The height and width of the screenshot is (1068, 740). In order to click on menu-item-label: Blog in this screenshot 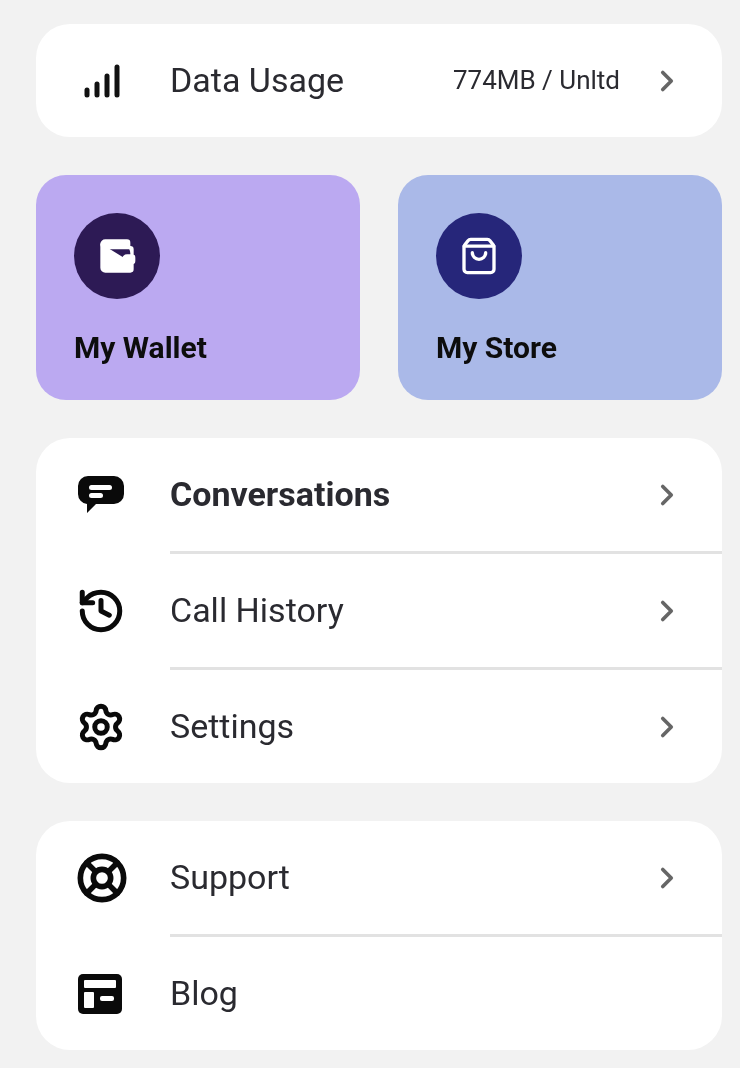, I will do `click(204, 993)`.